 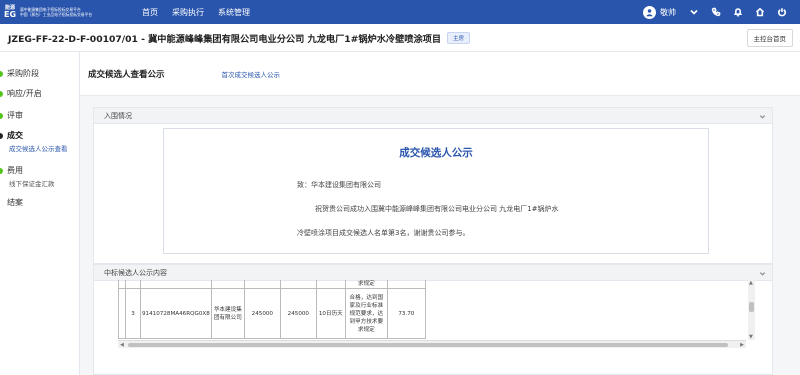 I want to click on notice-body-line2: 冷壁喷涂项目成交候选人名单第3名，谢谢贵公司参与。, so click(x=383, y=233).